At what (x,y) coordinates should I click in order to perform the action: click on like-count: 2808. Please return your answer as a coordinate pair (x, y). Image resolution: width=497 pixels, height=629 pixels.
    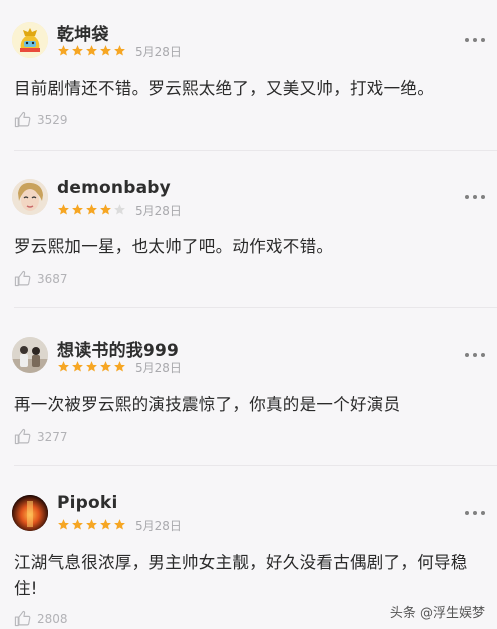
    Looking at the image, I should click on (52, 618).